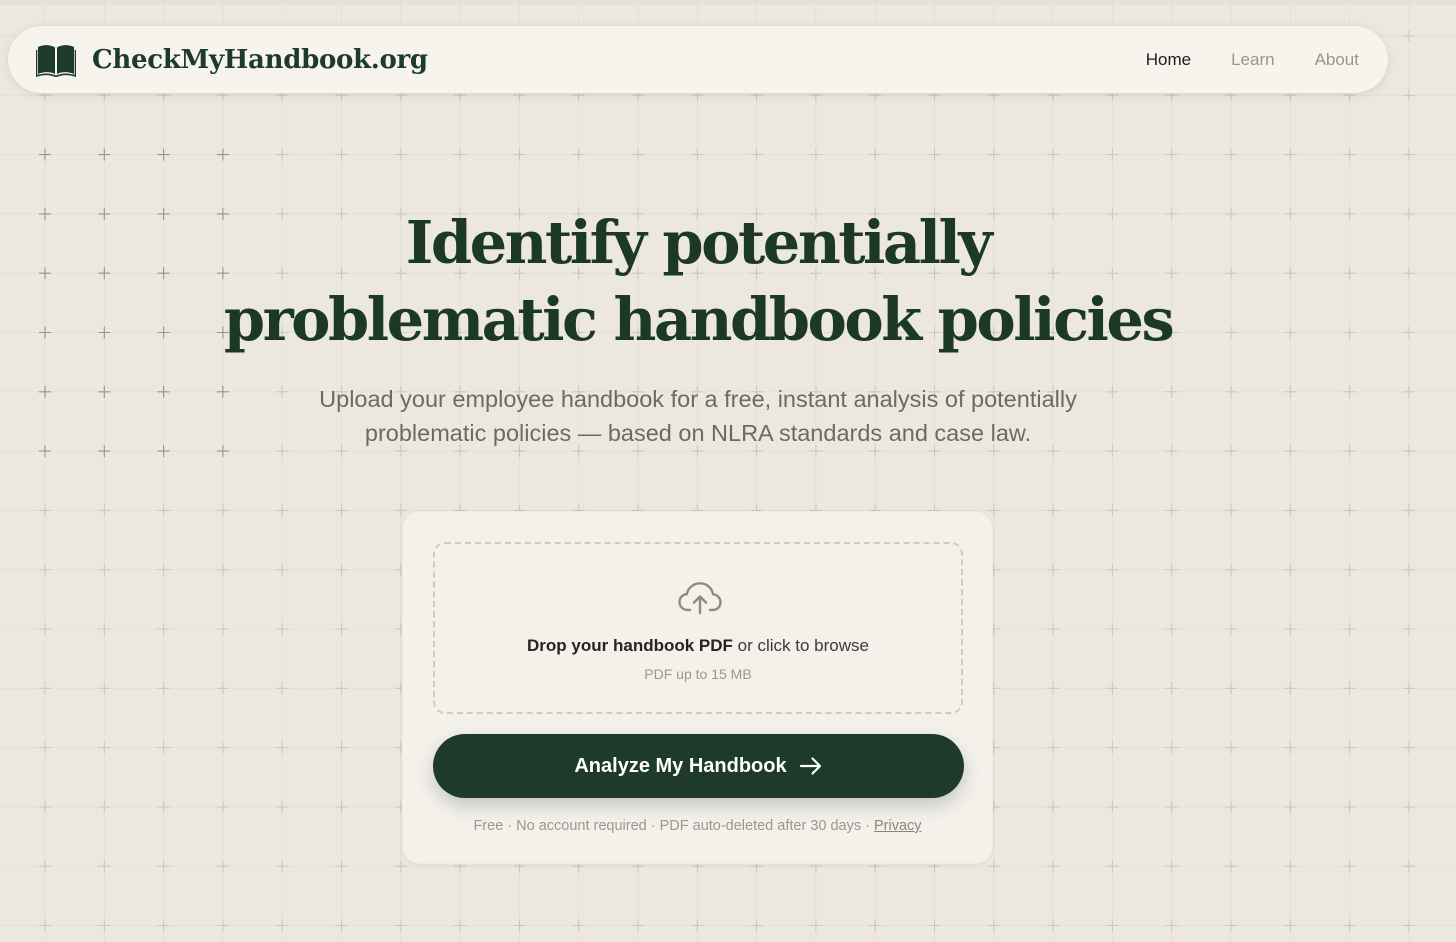 The image size is (1456, 942). Describe the element at coordinates (698, 674) in the screenshot. I see `dropzone-size-limit: PDF up to 15 MB` at that location.